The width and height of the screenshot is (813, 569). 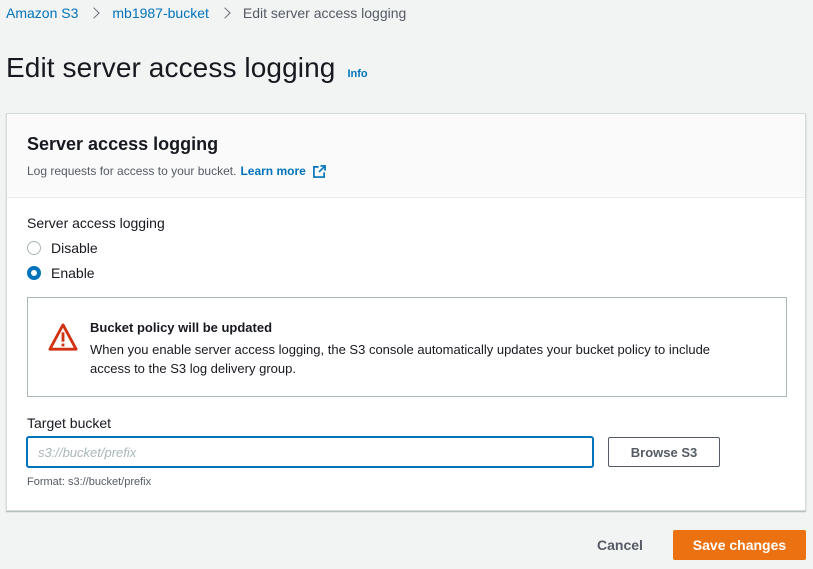 What do you see at coordinates (357, 74) in the screenshot?
I see `info-link: Info` at bounding box center [357, 74].